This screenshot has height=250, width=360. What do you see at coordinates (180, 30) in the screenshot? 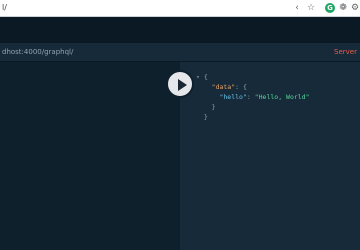
I see `playground-header` at bounding box center [180, 30].